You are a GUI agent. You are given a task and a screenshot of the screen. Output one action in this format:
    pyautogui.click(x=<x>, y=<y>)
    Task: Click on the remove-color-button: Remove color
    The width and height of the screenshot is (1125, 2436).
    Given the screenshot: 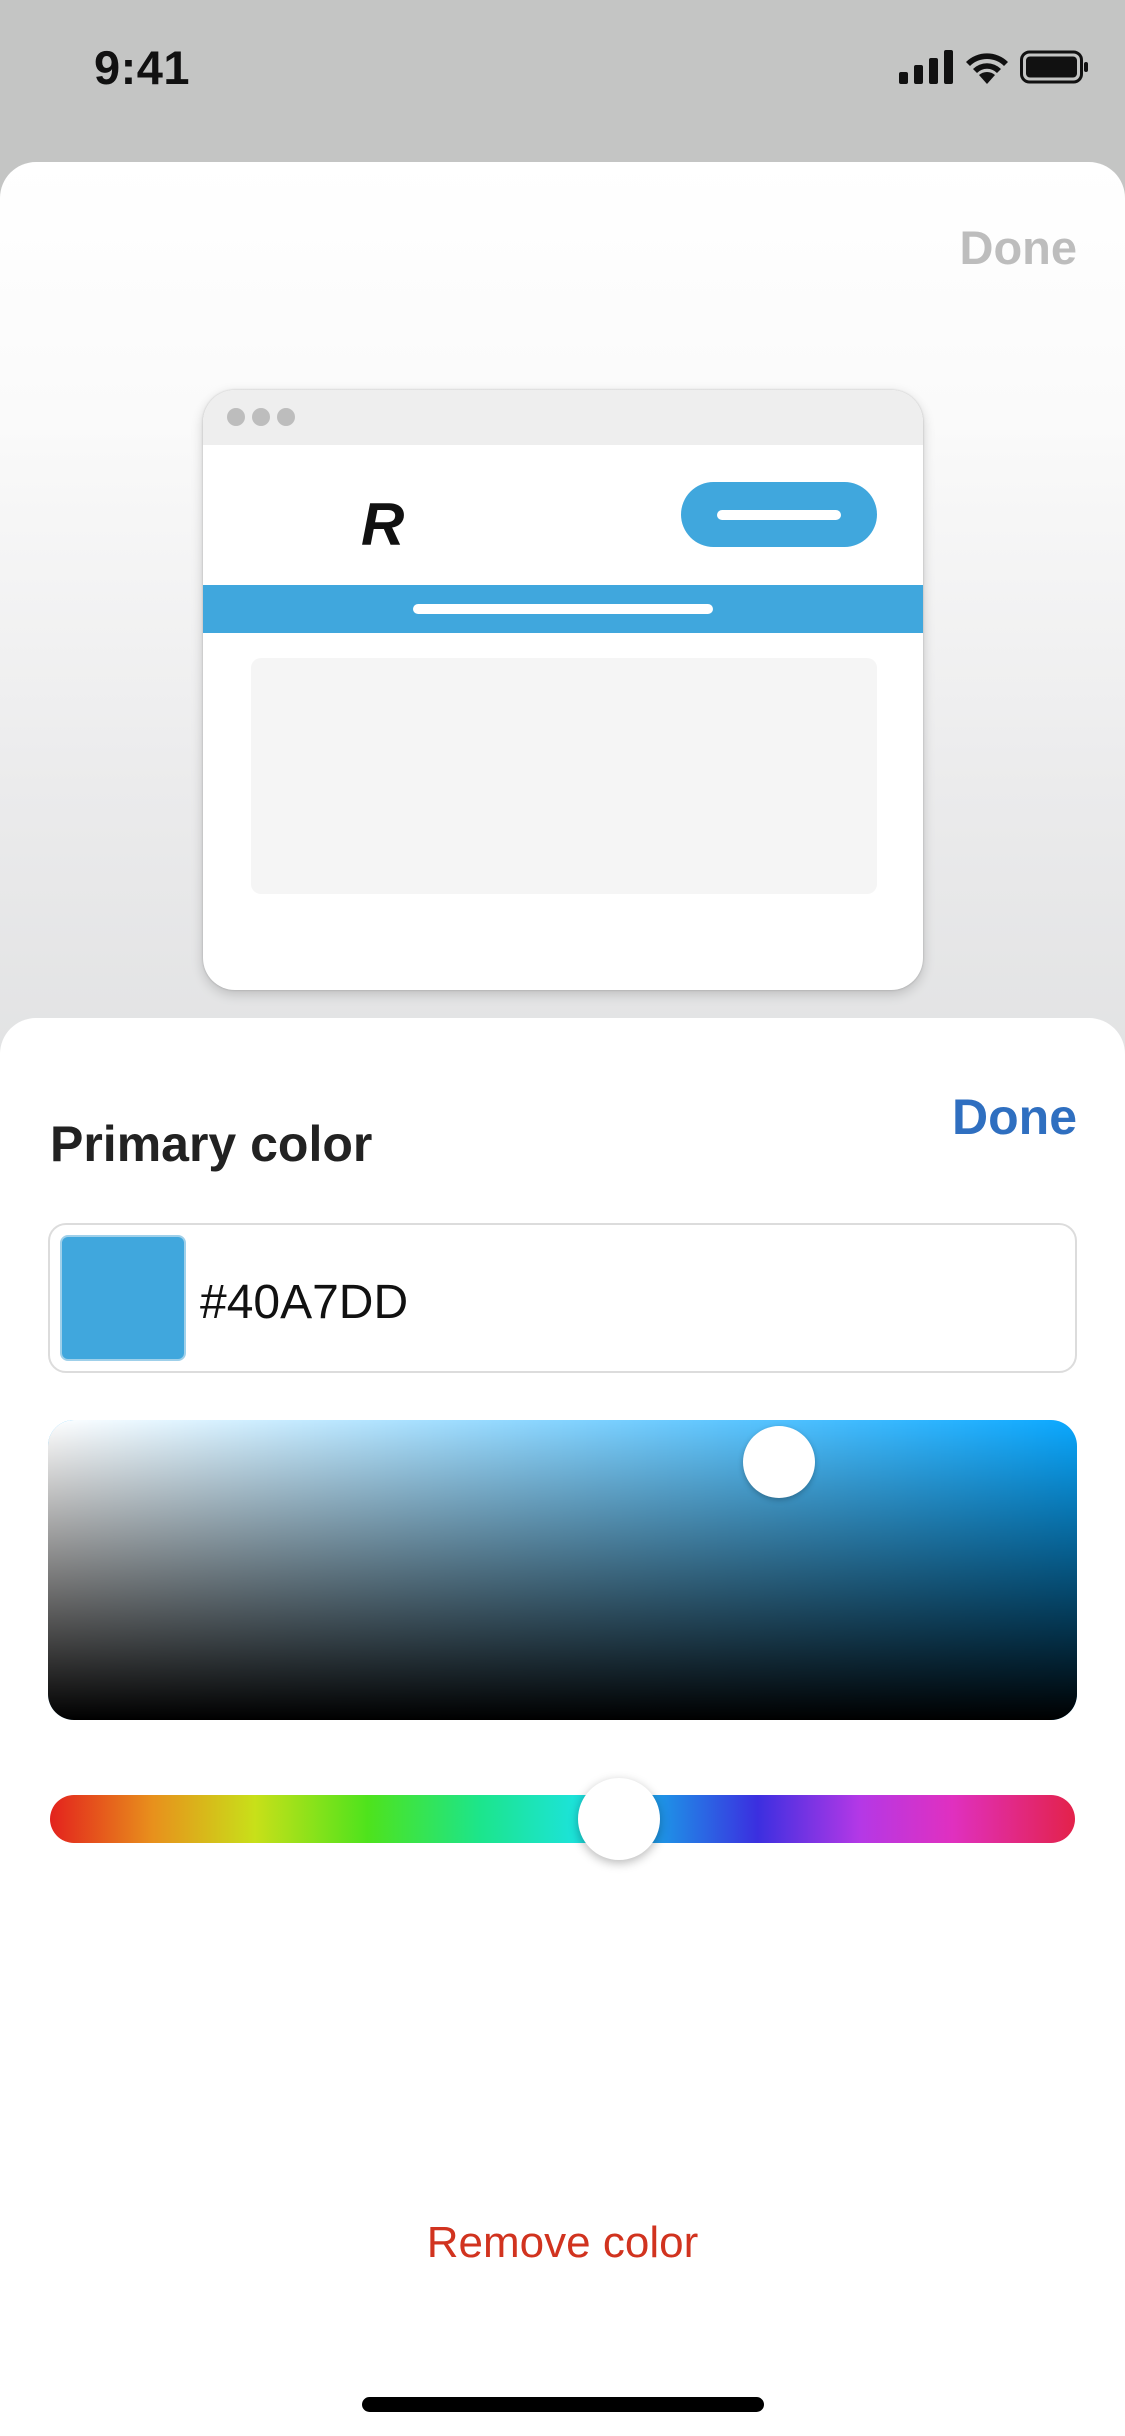 What is the action you would take?
    pyautogui.click(x=562, y=2243)
    